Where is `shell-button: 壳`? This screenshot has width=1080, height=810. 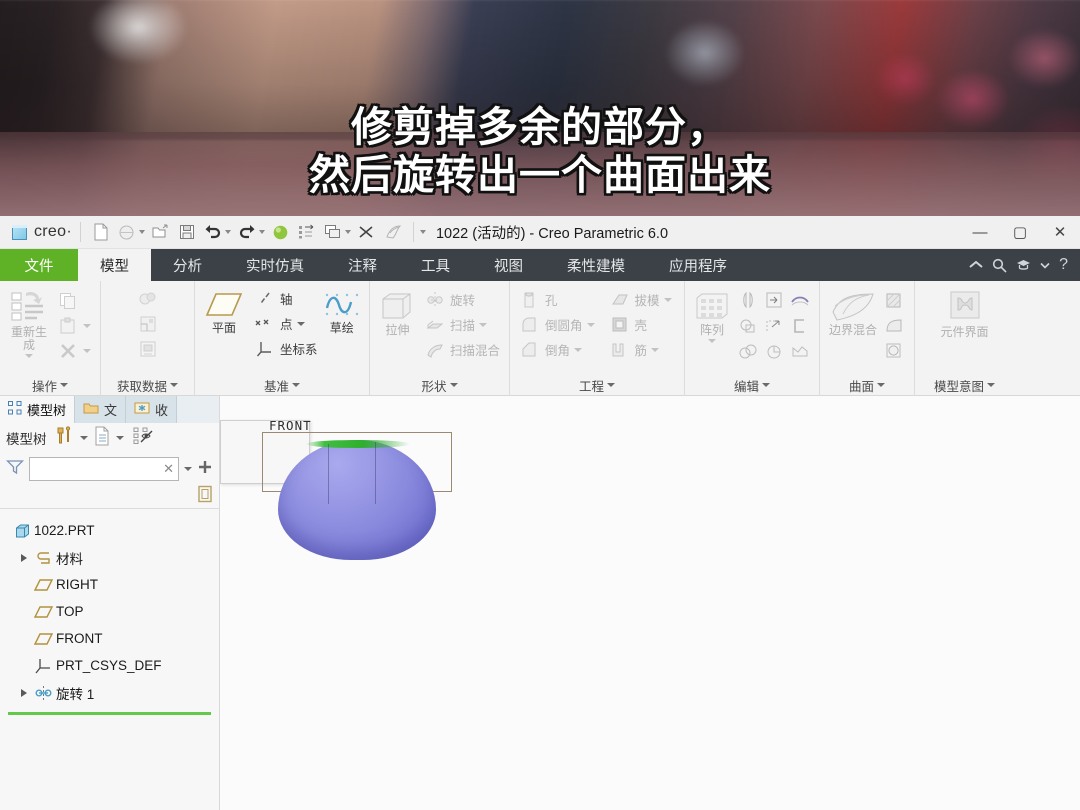
shell-button: 壳 is located at coordinates (640, 324).